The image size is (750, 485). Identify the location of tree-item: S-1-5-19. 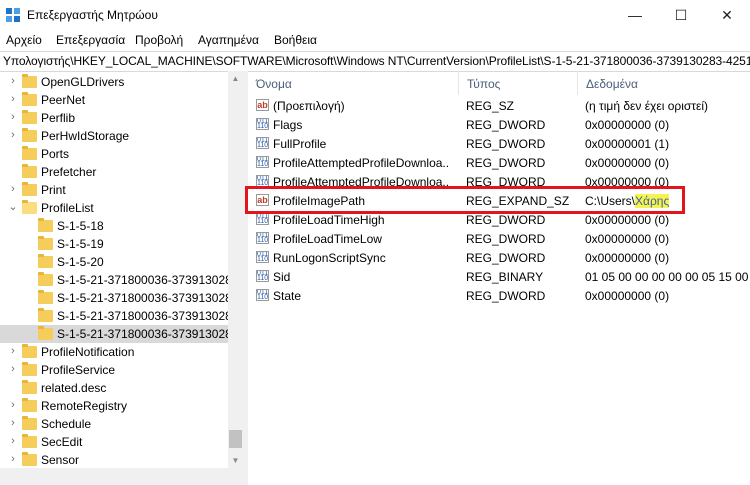
(114, 244).